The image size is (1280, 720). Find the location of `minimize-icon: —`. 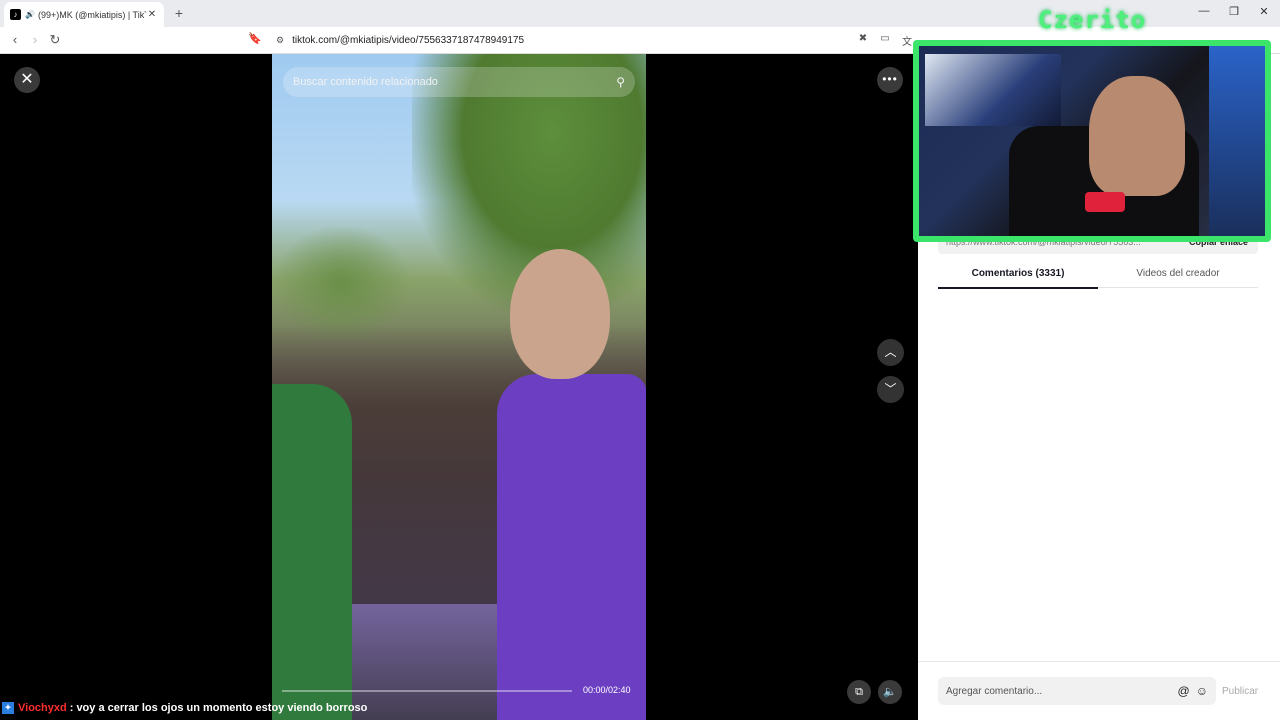

minimize-icon: — is located at coordinates (1204, 11).